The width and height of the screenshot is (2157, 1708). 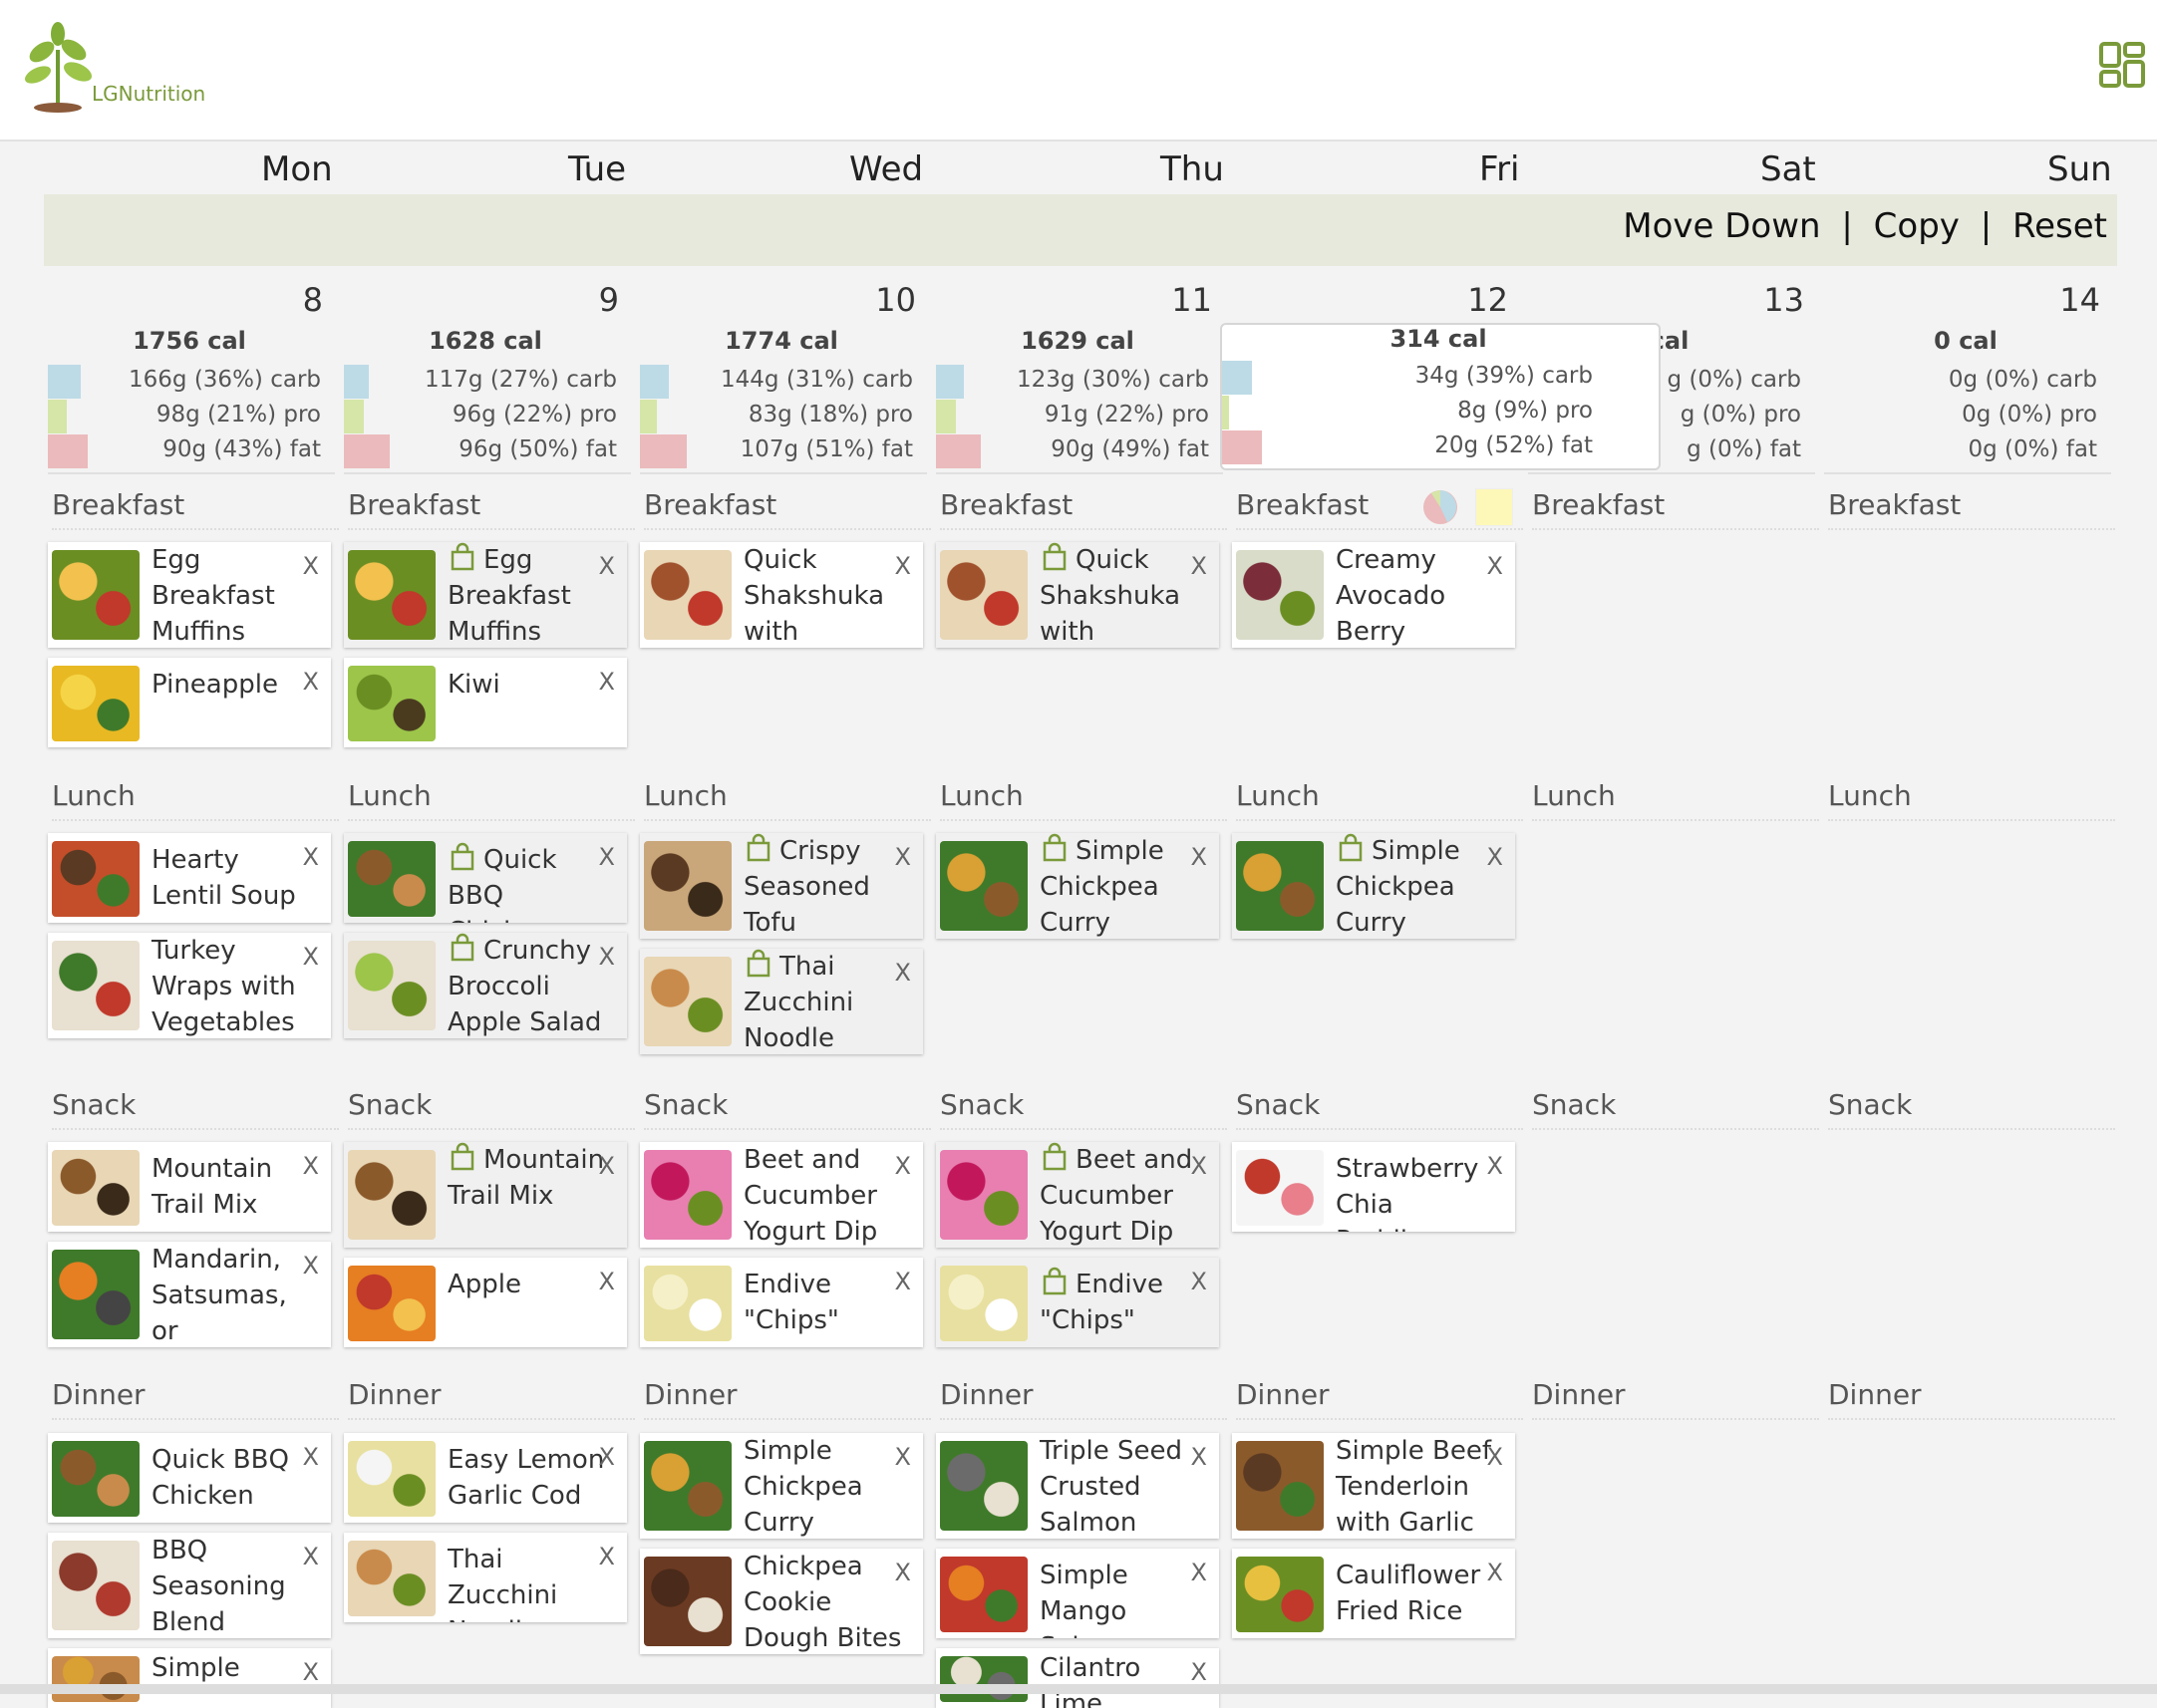 I want to click on recipe-card: Pineapple X, so click(x=189, y=702).